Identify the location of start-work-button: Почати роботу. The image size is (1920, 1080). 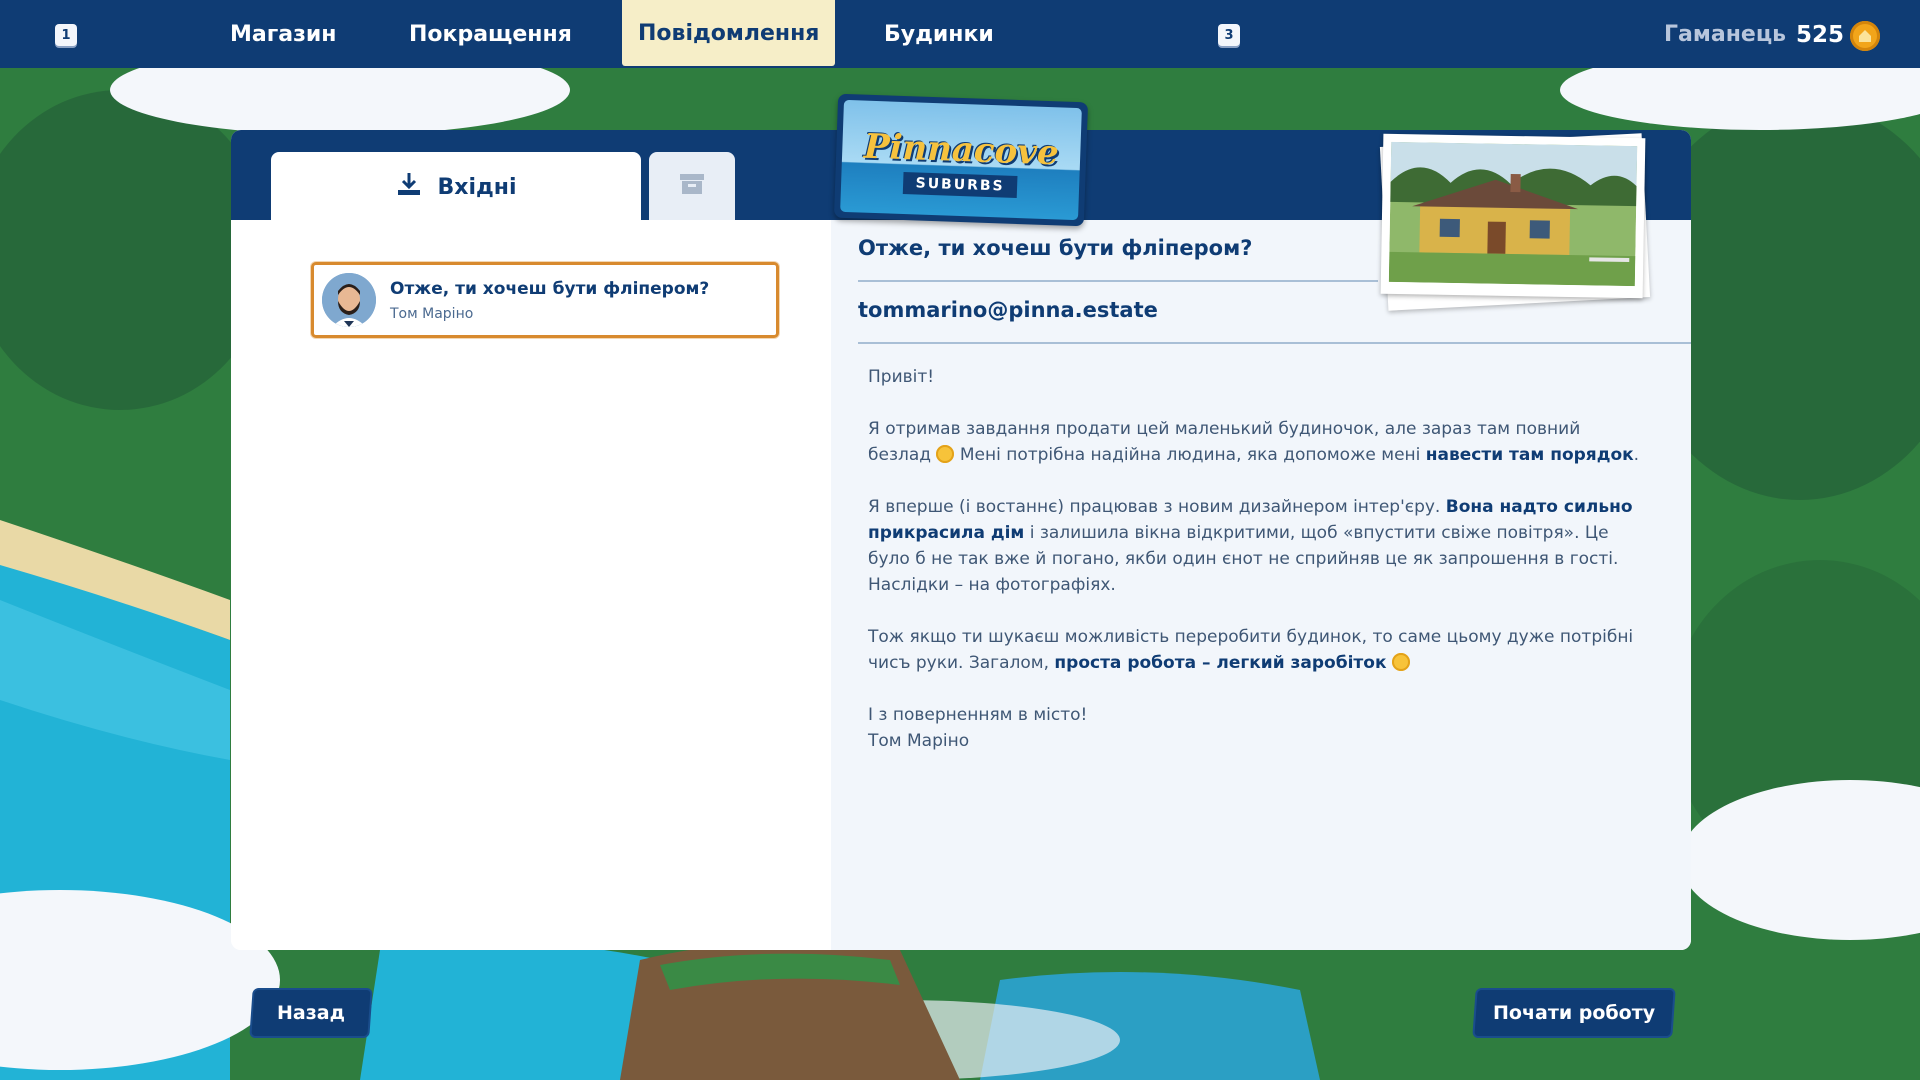
(1574, 1013).